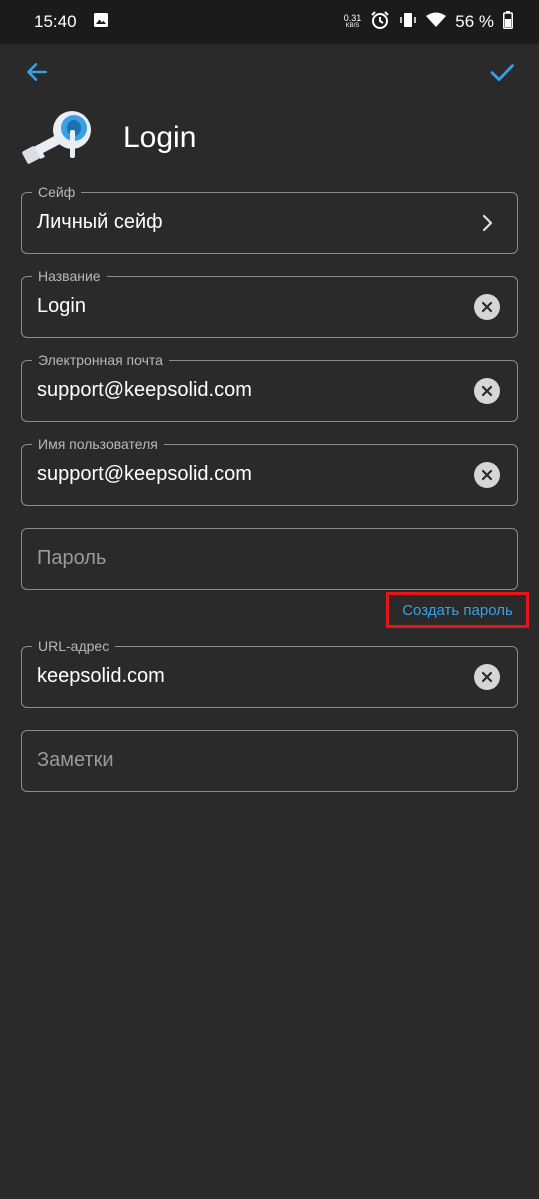 This screenshot has height=1199, width=539. What do you see at coordinates (408, 22) in the screenshot?
I see `vibrate-icon` at bounding box center [408, 22].